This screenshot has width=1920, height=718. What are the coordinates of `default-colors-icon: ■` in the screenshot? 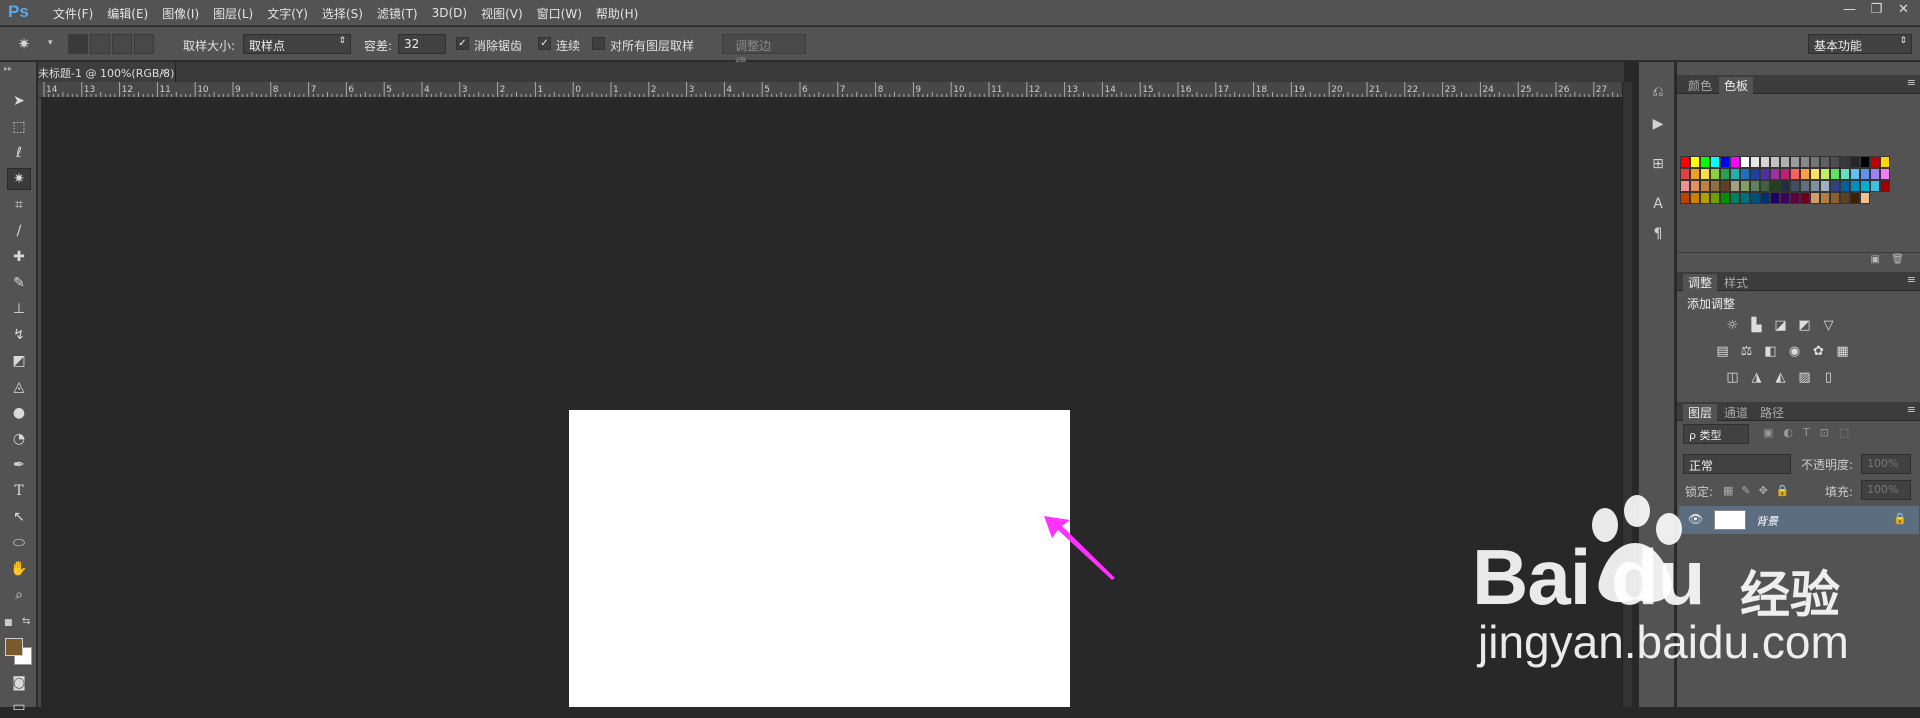 It's located at (8, 623).